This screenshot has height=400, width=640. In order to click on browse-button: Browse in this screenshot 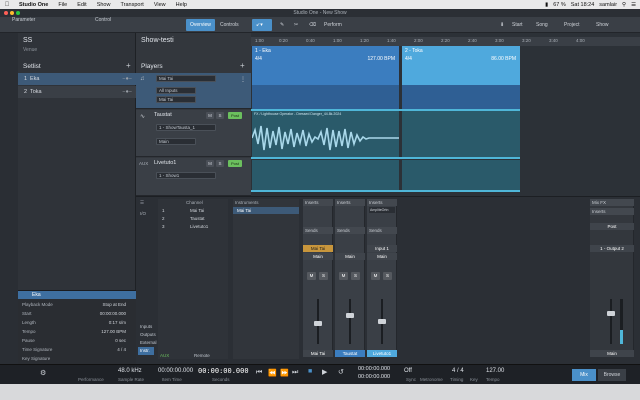, I will do `click(612, 375)`.